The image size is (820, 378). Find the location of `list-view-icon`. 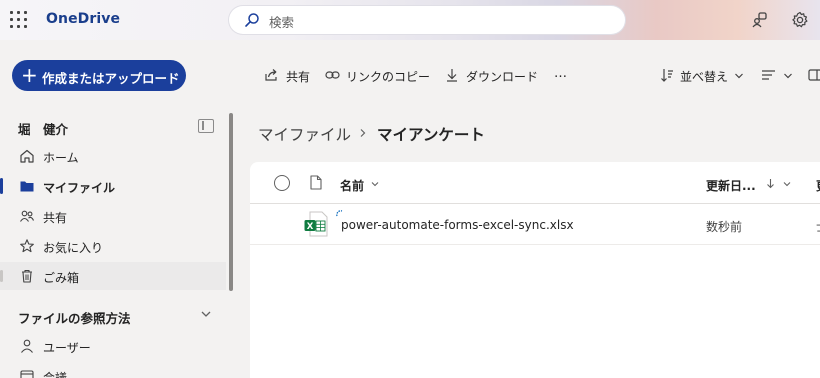

list-view-icon is located at coordinates (768, 75).